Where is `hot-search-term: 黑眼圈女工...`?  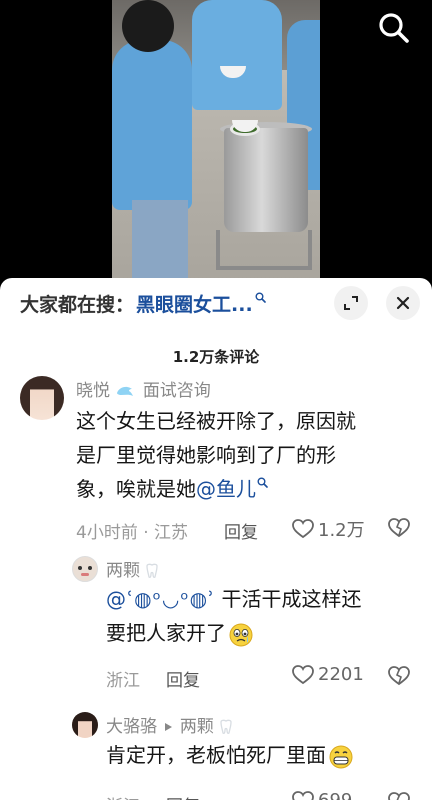 hot-search-term: 黑眼圈女工... is located at coordinates (194, 303).